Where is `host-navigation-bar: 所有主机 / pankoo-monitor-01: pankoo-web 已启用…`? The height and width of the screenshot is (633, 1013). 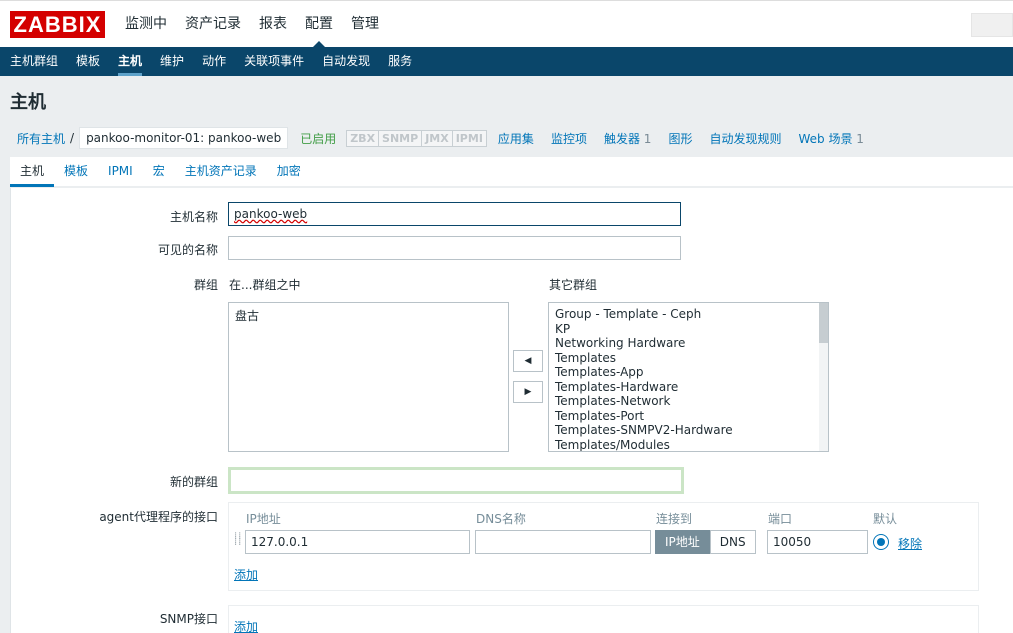
host-navigation-bar: 所有主机 / pankoo-monitor-01: pankoo-web 已启用… is located at coordinates (511, 138).